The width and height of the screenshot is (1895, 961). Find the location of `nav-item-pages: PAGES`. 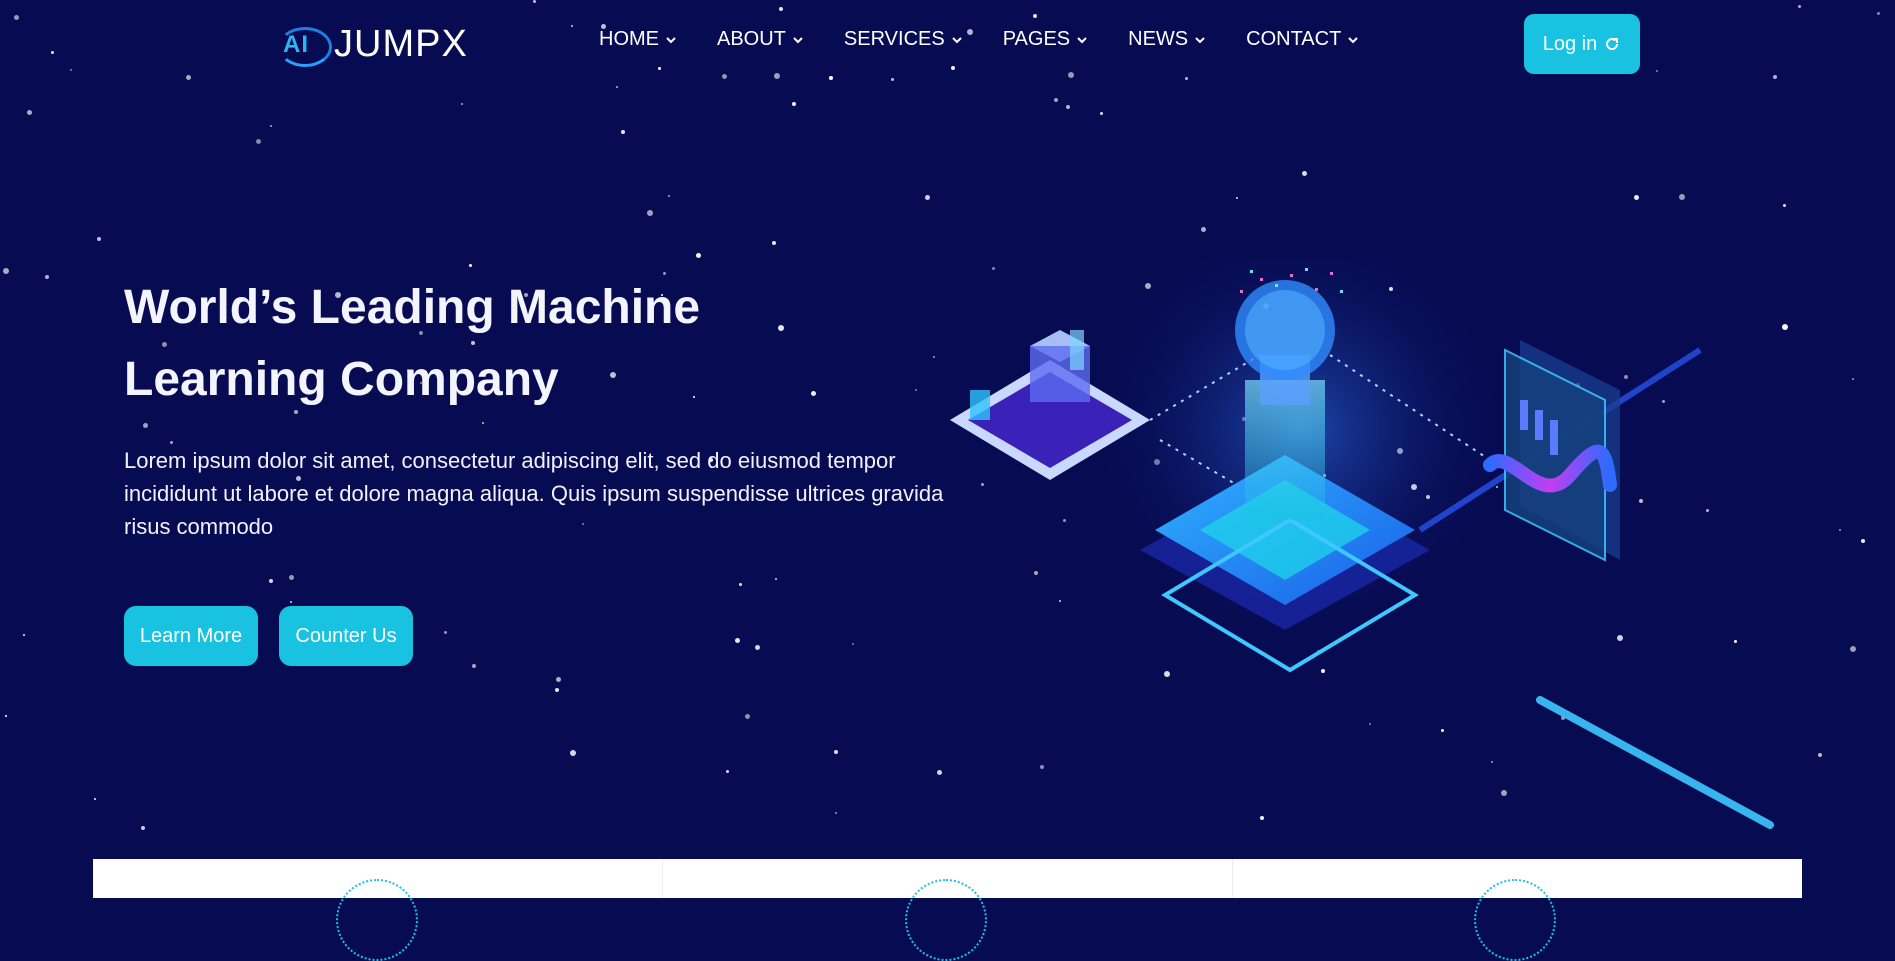

nav-item-pages: PAGES is located at coordinates (1045, 39).